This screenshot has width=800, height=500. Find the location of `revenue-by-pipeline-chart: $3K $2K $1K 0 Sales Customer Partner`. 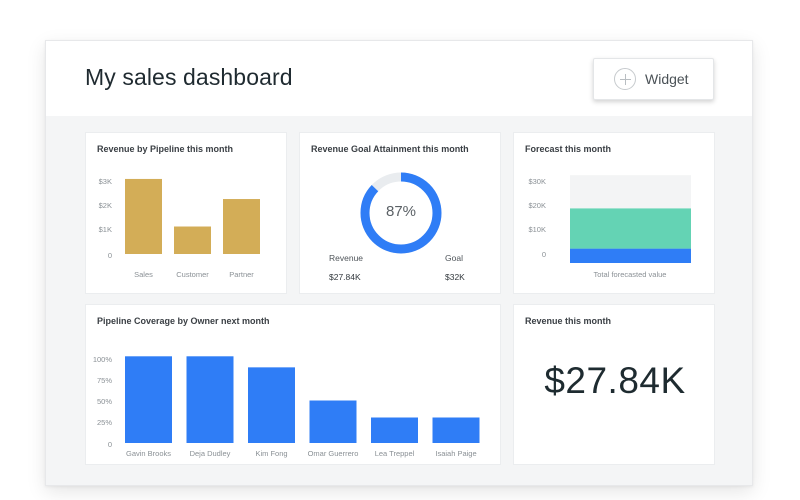

revenue-by-pipeline-chart: $3K $2K $1K 0 Sales Customer Partner is located at coordinates (179, 228).